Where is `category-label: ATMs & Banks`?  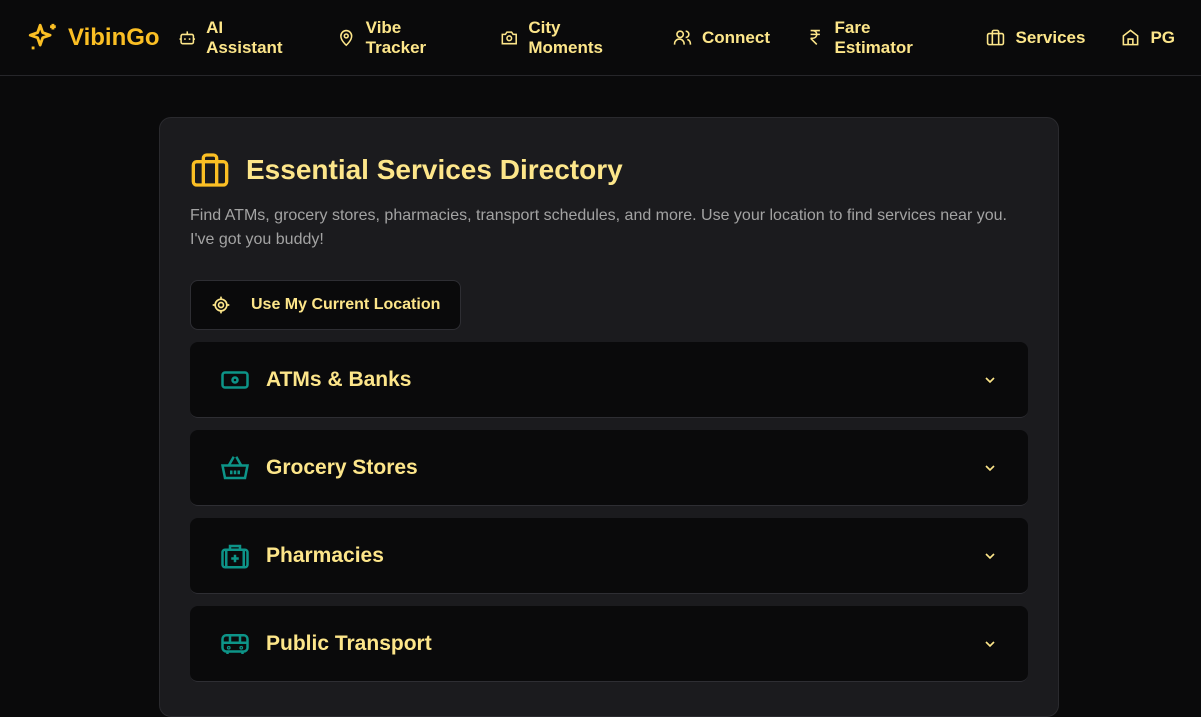
category-label: ATMs & Banks is located at coordinates (339, 379).